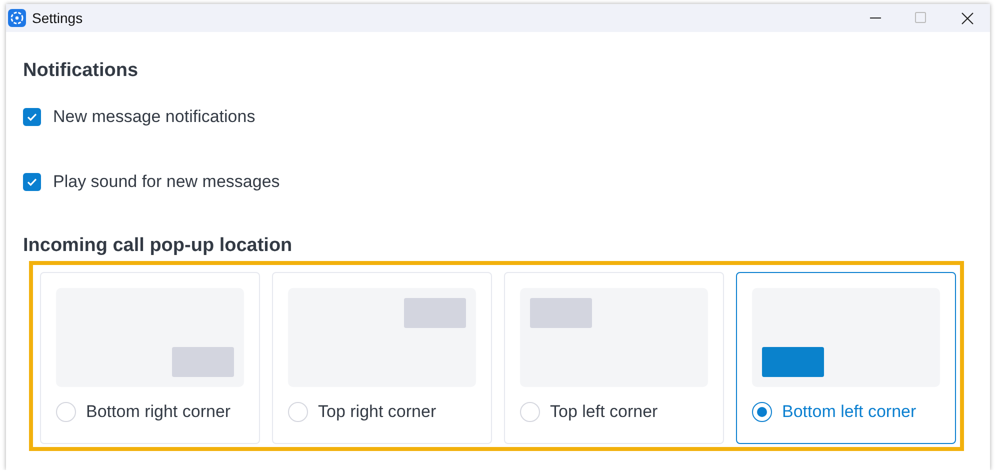 Image resolution: width=996 pixels, height=475 pixels. What do you see at coordinates (150, 358) in the screenshot?
I see `option-card: Bottom right corner` at bounding box center [150, 358].